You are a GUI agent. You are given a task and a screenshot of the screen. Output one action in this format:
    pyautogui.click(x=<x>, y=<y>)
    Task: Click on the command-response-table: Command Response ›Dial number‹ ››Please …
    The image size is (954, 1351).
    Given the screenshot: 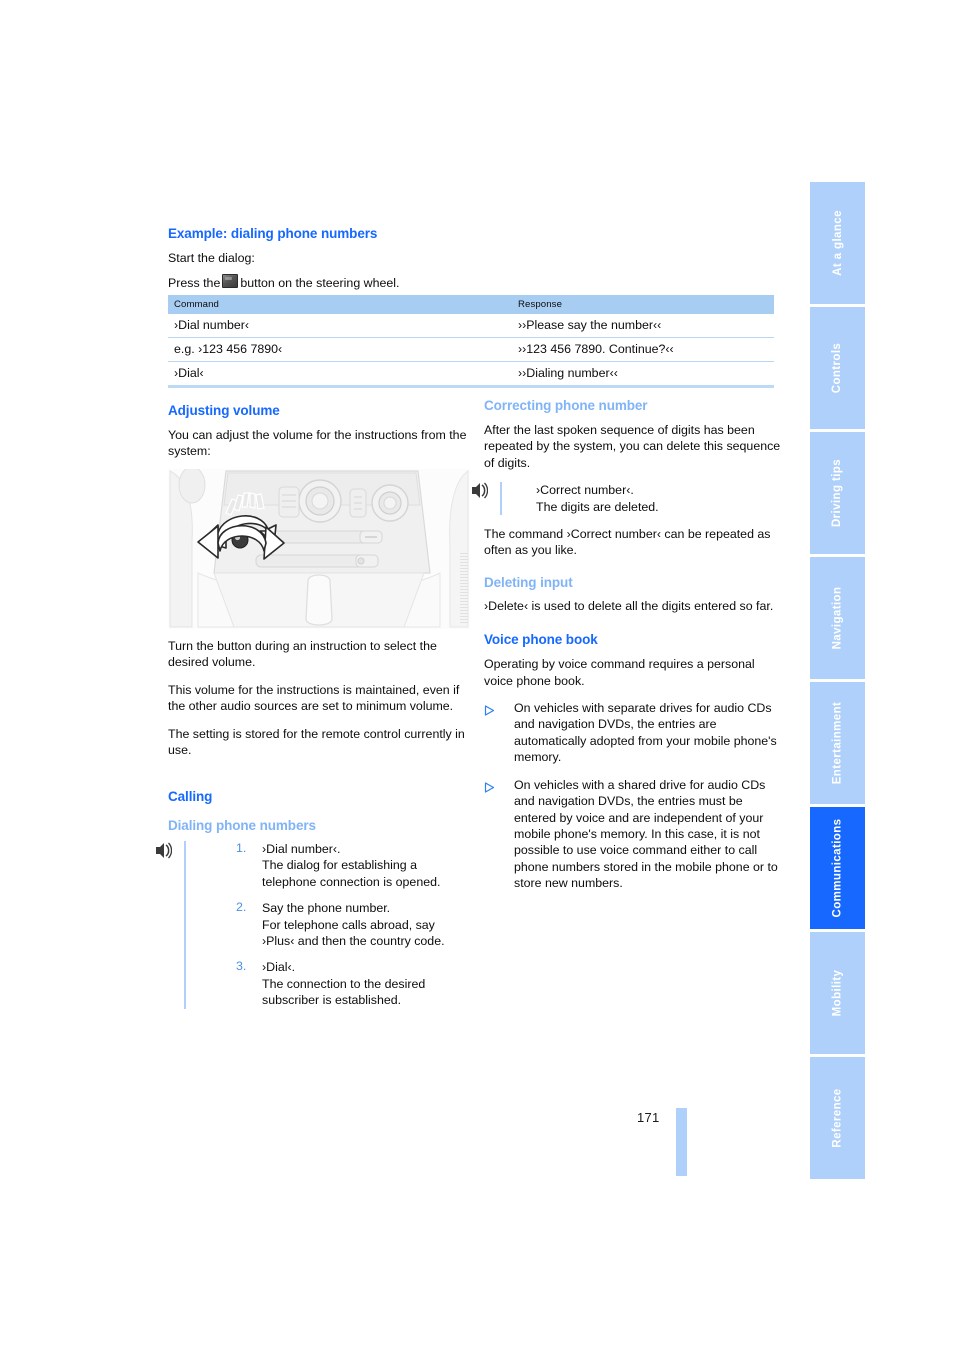 What is the action you would take?
    pyautogui.click(x=471, y=341)
    